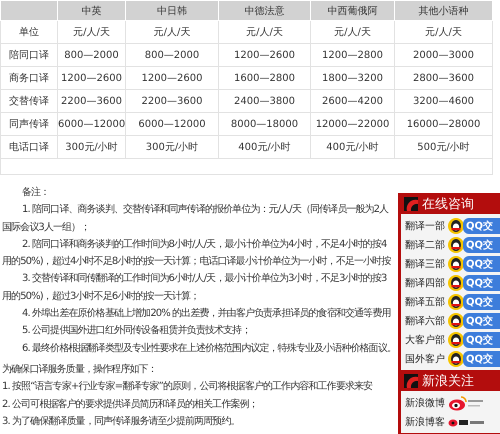 This screenshot has width=500, height=434. I want to click on table-cell: 12000—22000, so click(352, 124).